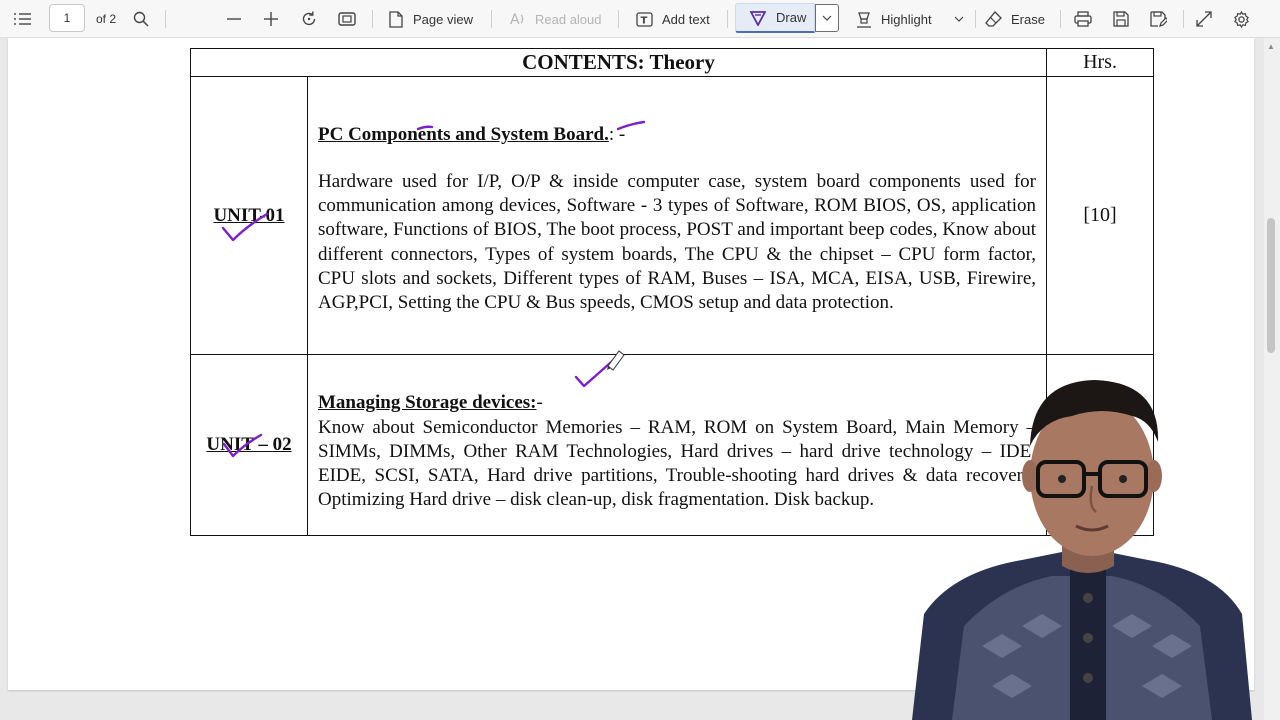 The height and width of the screenshot is (720, 1280). Describe the element at coordinates (1158, 19) in the screenshot. I see `save-as-icon` at that location.